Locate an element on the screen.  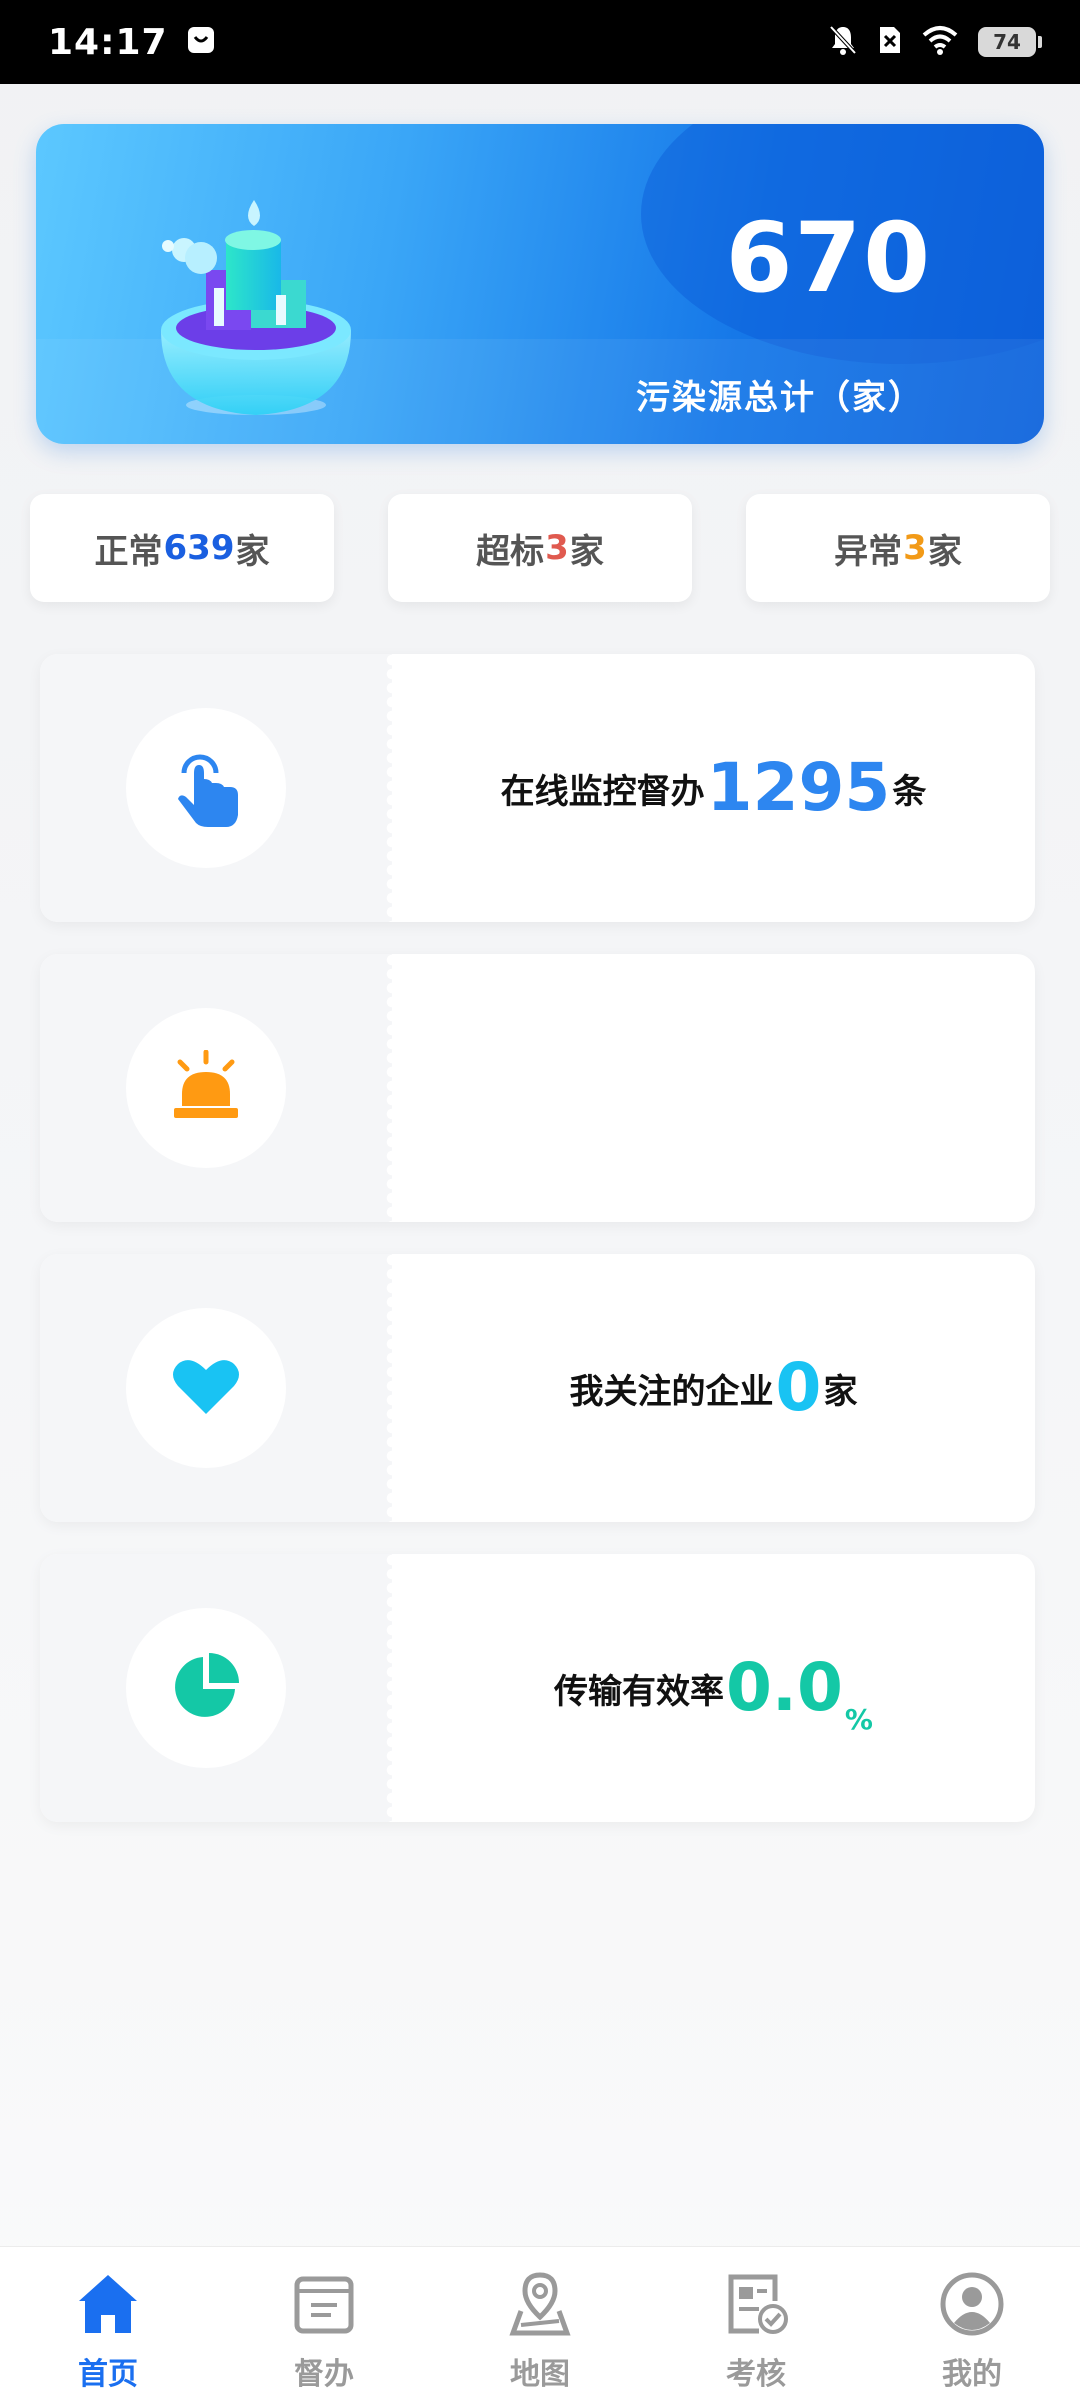
transmission-rate: 0.0 is located at coordinates (784, 1687).